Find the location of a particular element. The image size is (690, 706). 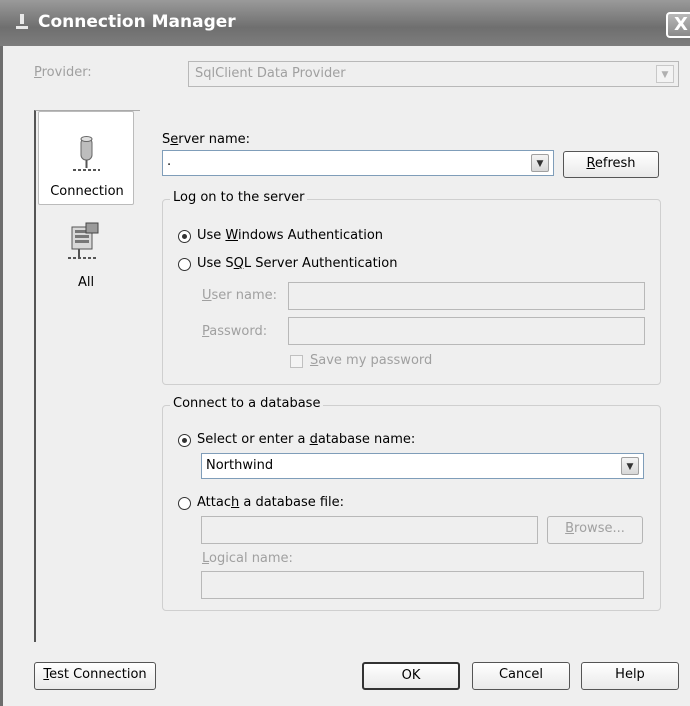

server-name-combo: . ▼ is located at coordinates (358, 163).